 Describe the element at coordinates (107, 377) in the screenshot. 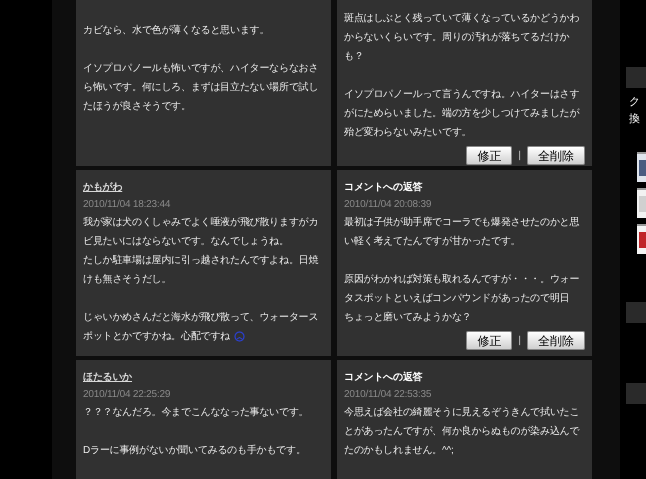

I see `author-link: ほたるいか` at that location.